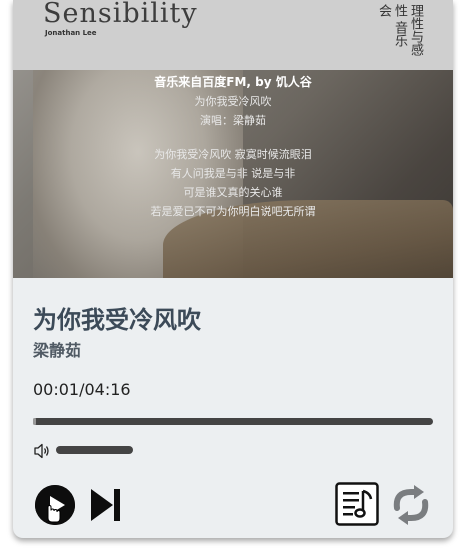 The height and width of the screenshot is (550, 467). What do you see at coordinates (71, 33) in the screenshot?
I see `album-artist: Jonathan Lee` at bounding box center [71, 33].